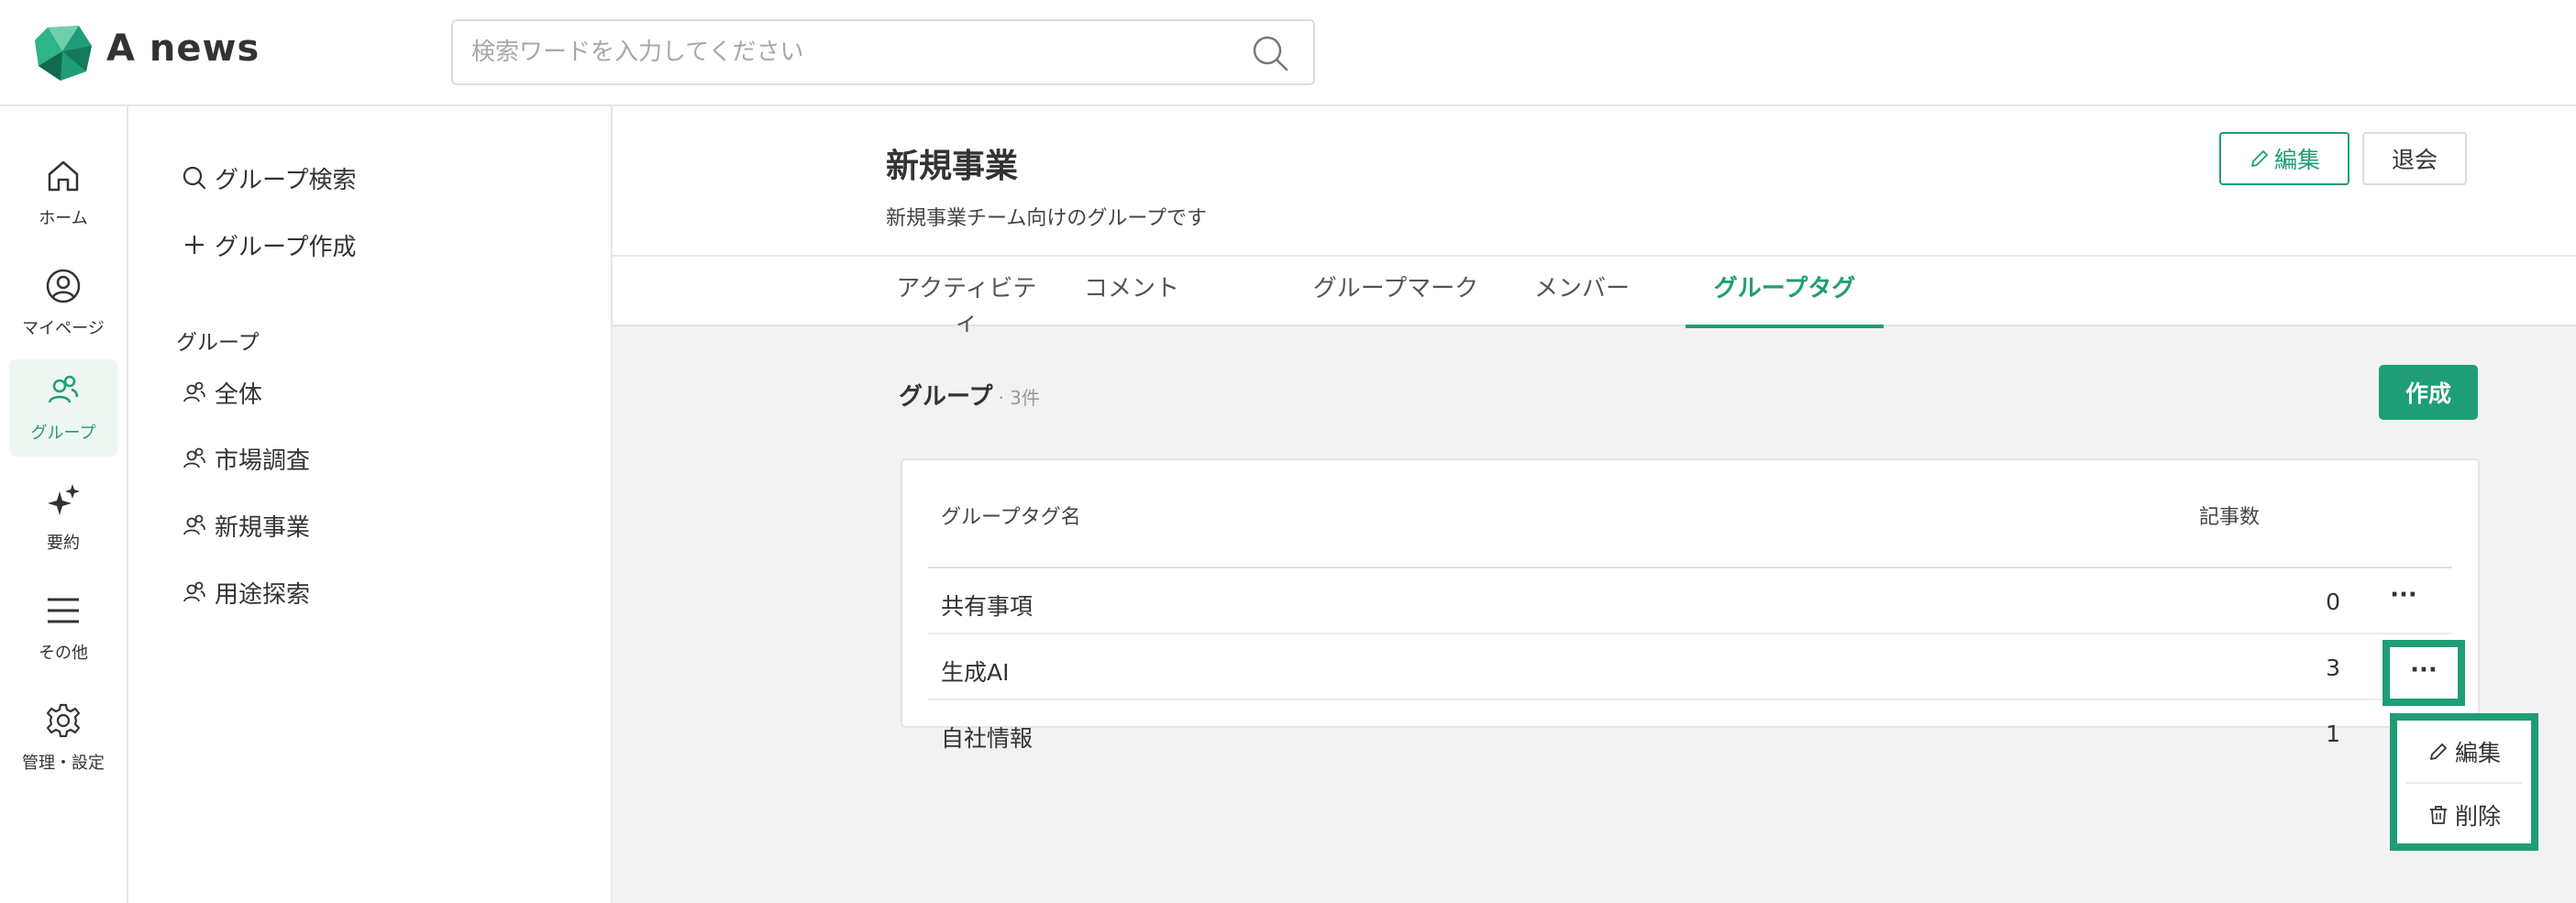 This screenshot has height=903, width=2576. What do you see at coordinates (2296, 160) in the screenshot?
I see `edit-label: 編集` at bounding box center [2296, 160].